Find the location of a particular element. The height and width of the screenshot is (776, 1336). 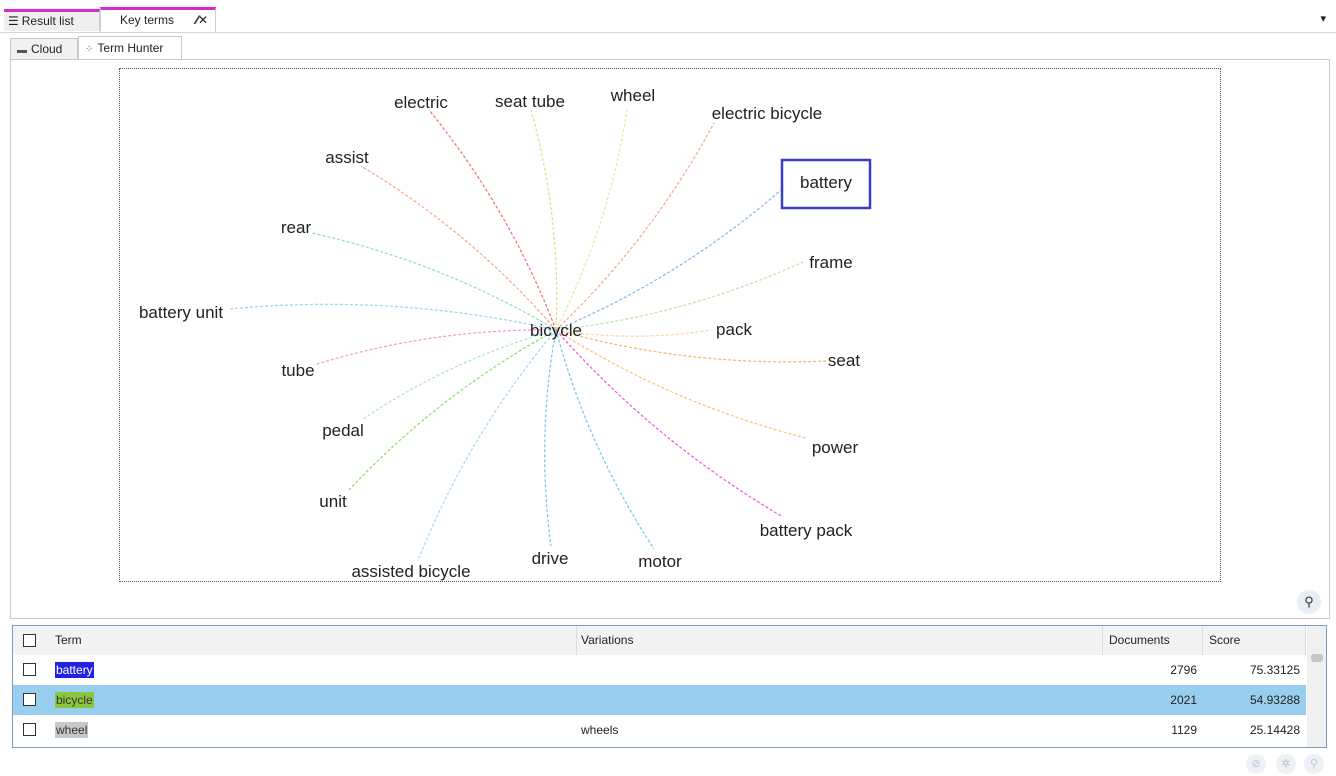

graph-term-wheel: wheel is located at coordinates (632, 95).